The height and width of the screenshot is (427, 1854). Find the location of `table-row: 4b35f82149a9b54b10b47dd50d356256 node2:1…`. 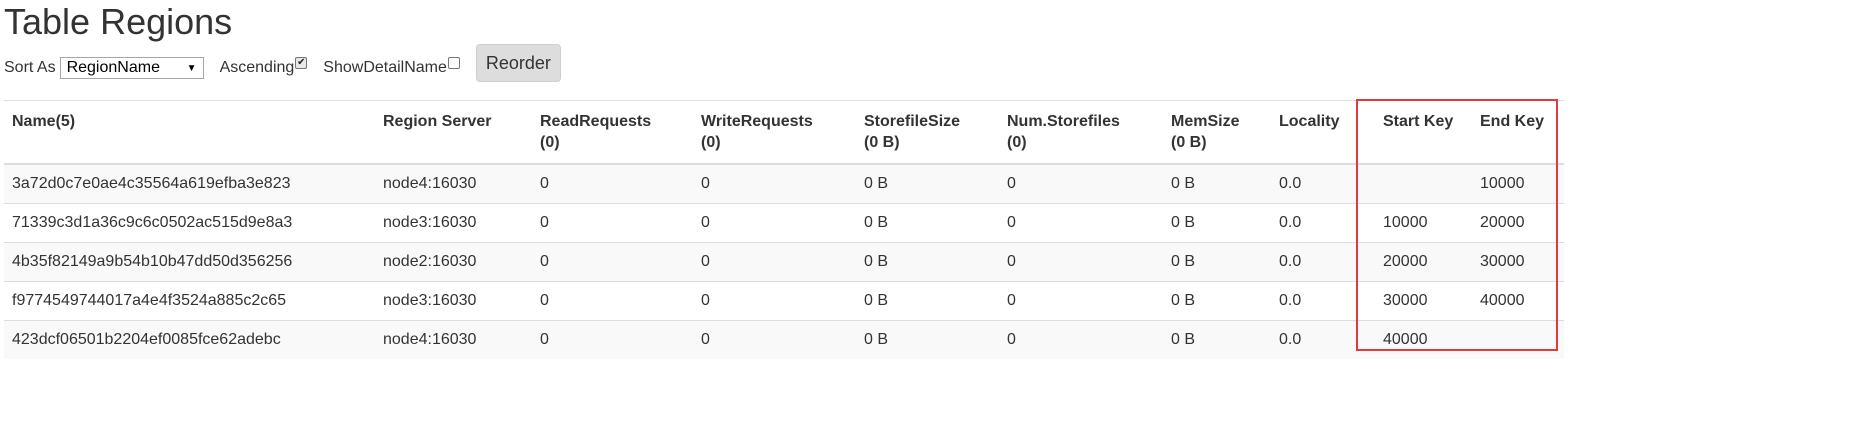

table-row: 4b35f82149a9b54b10b47dd50d356256 node2:1… is located at coordinates (784, 262).